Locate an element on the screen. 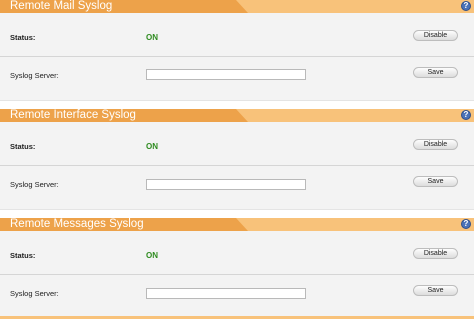 The height and width of the screenshot is (319, 474). section-header: Remote Mail Syslog ? is located at coordinates (237, 6).